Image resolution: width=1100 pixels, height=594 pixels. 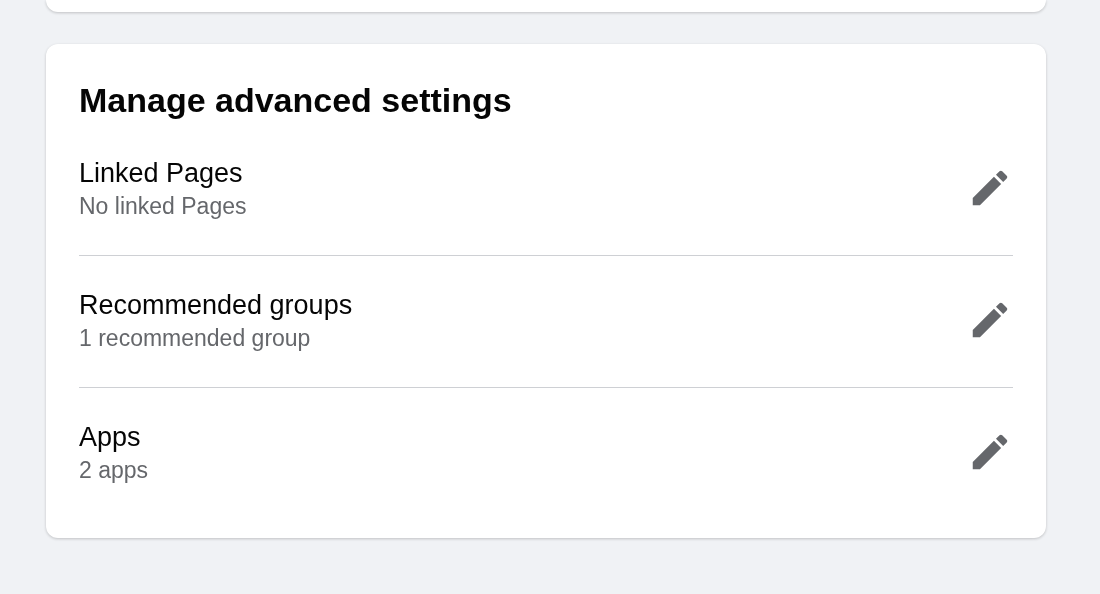 What do you see at coordinates (114, 470) in the screenshot?
I see `setting-detail: 2 apps` at bounding box center [114, 470].